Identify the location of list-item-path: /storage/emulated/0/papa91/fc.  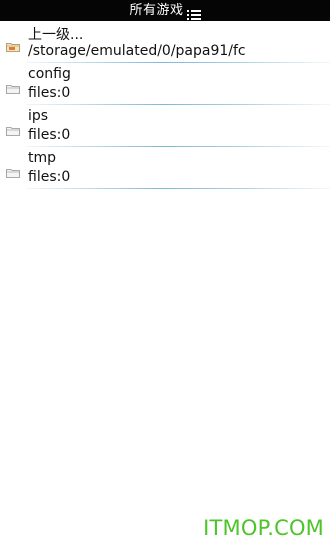
(137, 51).